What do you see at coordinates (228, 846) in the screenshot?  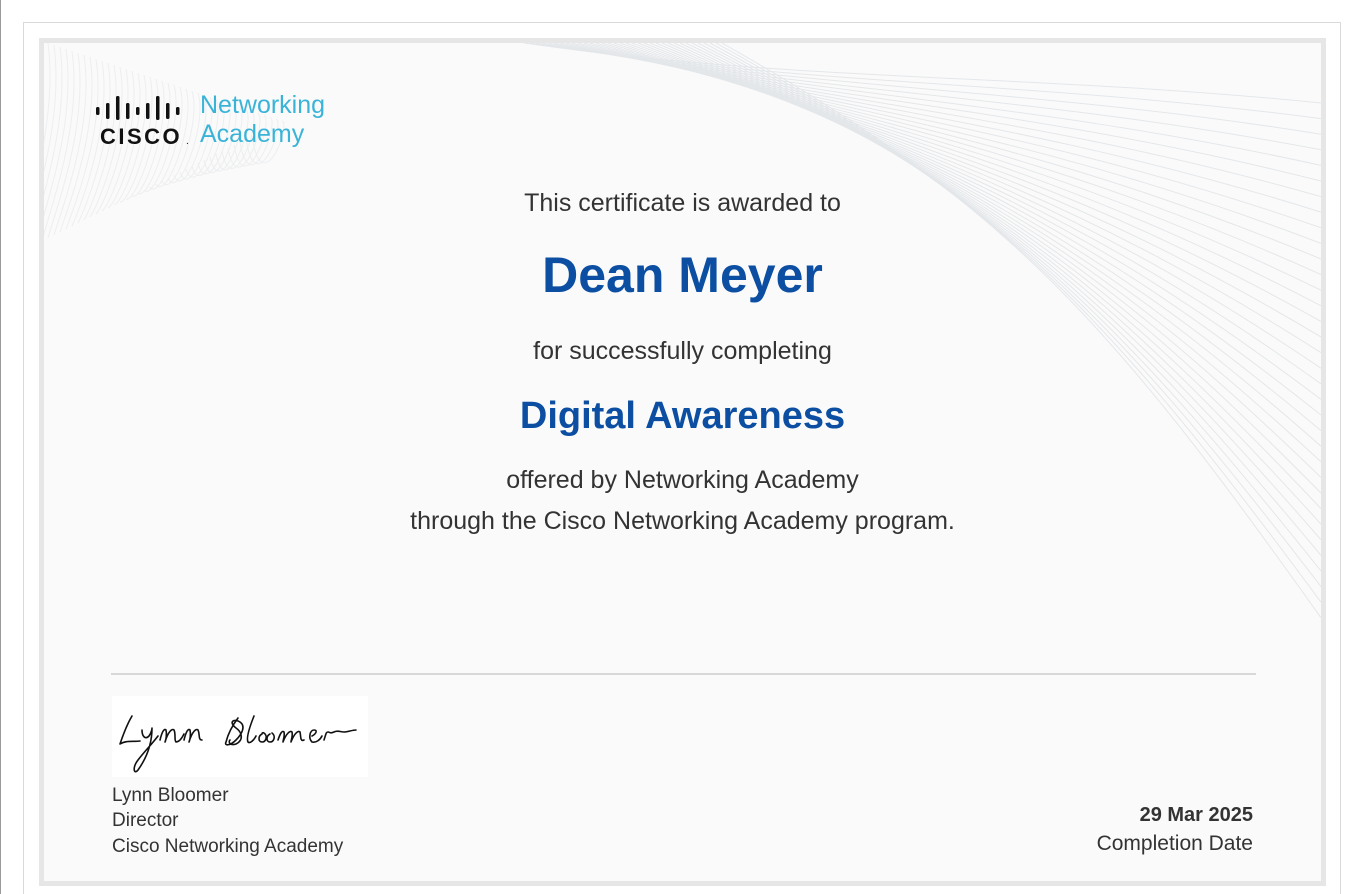 I see `signer-organization: Cisco Networking Academy` at bounding box center [228, 846].